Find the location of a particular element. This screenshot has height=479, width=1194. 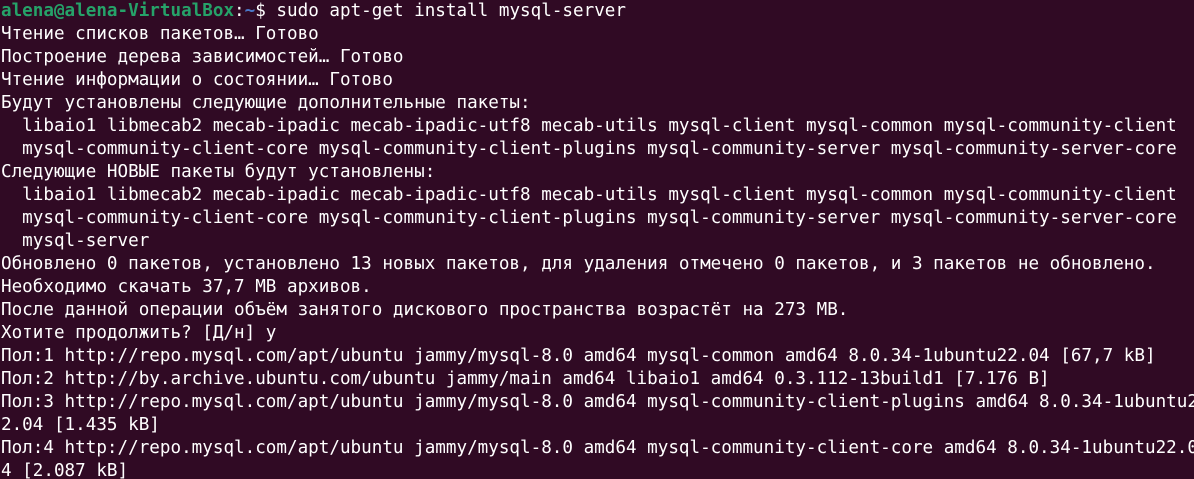

prompt-symbol: $ is located at coordinates (266, 11).